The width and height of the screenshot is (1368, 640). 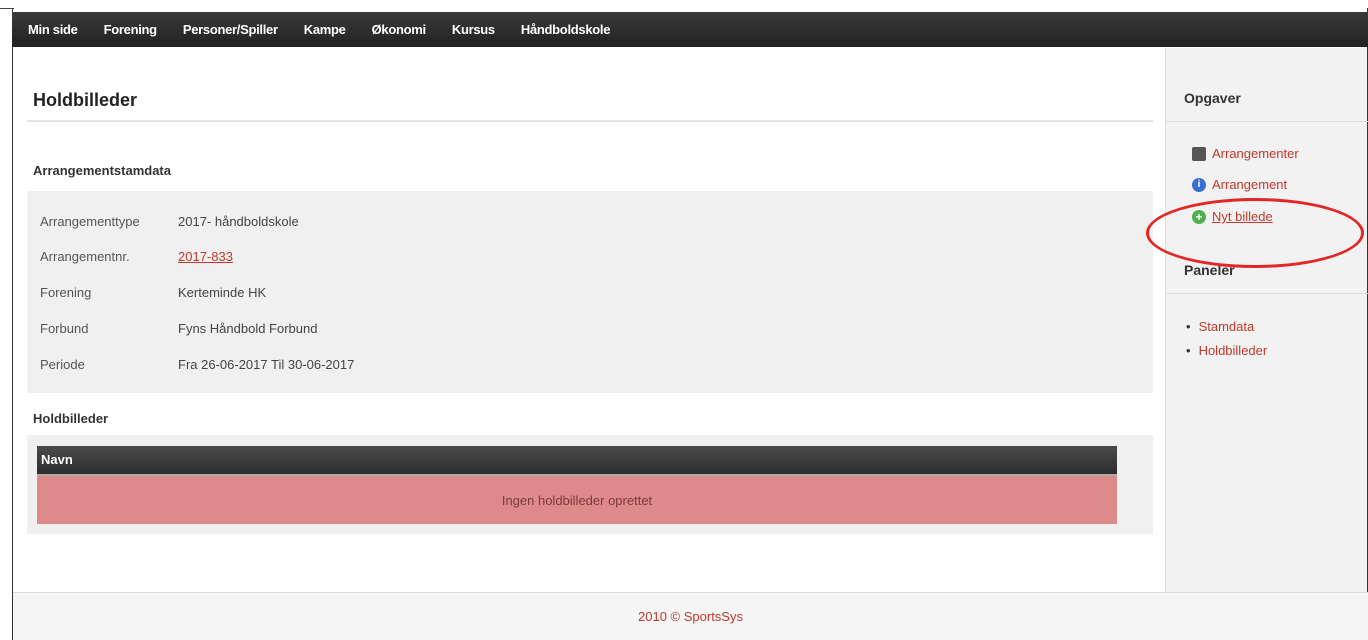 What do you see at coordinates (1267, 121) in the screenshot?
I see `tasks-divider` at bounding box center [1267, 121].